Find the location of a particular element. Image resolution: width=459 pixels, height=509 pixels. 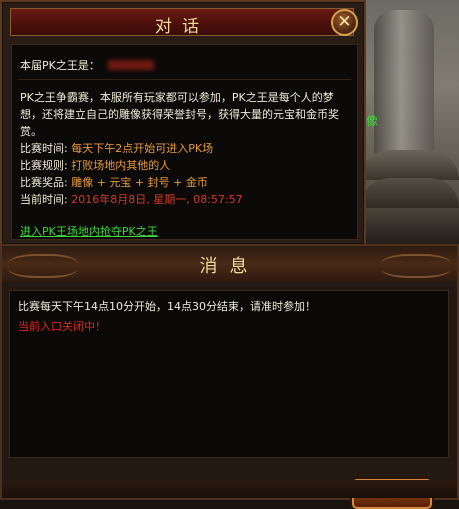

schedule-row: 比赛时间: 每天下午2点开始可进入PK场 is located at coordinates (187, 148).